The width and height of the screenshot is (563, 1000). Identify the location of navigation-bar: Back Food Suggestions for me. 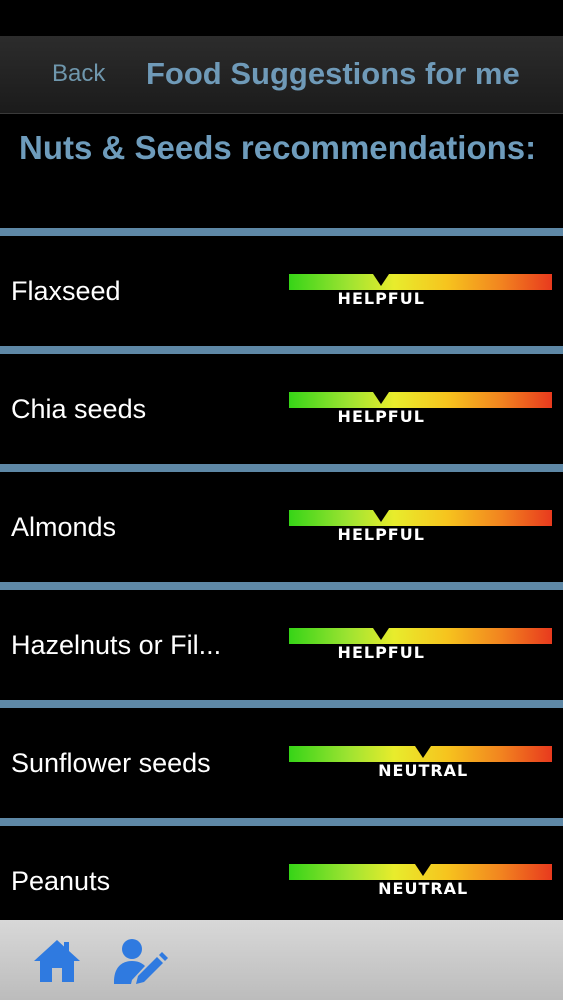
(281, 75).